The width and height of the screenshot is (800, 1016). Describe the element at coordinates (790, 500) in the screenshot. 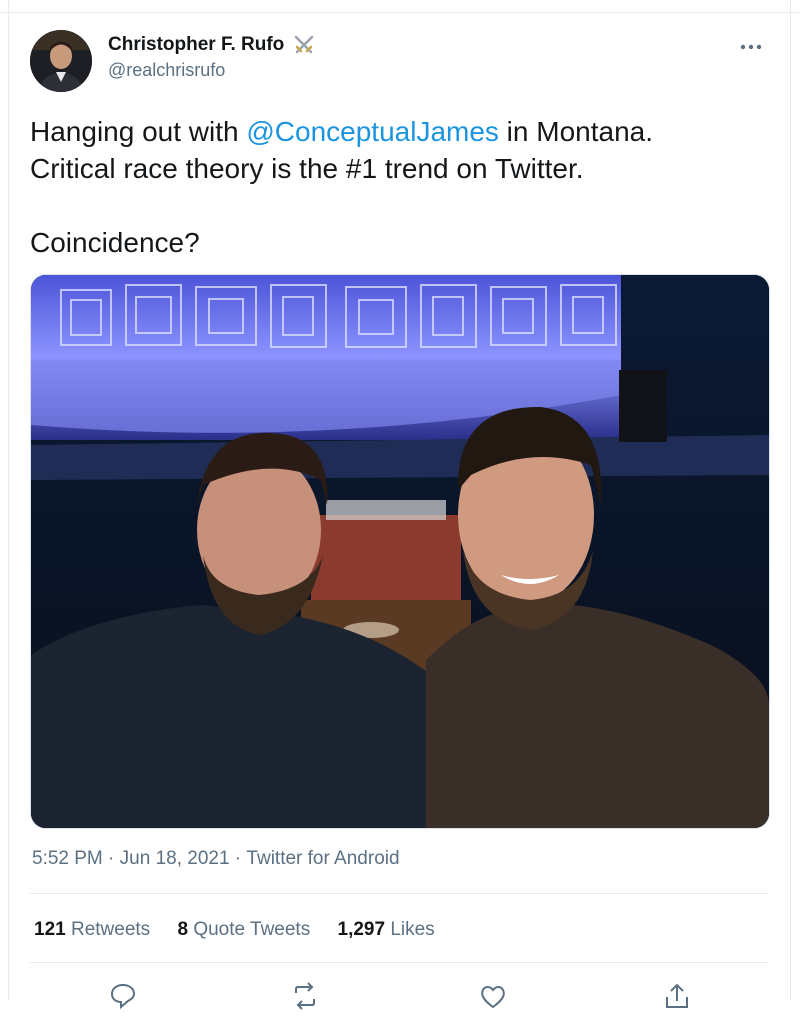

I see `card-edge-right` at that location.